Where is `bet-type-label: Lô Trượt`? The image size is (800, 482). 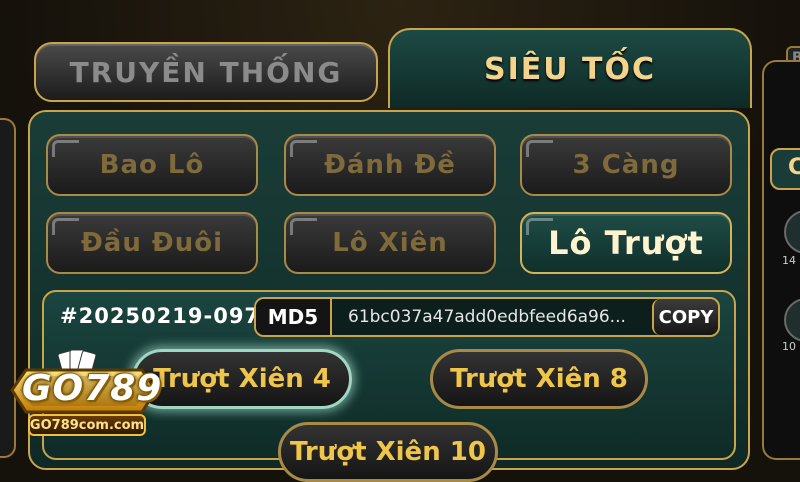 bet-type-label: Lô Trượt is located at coordinates (626, 243).